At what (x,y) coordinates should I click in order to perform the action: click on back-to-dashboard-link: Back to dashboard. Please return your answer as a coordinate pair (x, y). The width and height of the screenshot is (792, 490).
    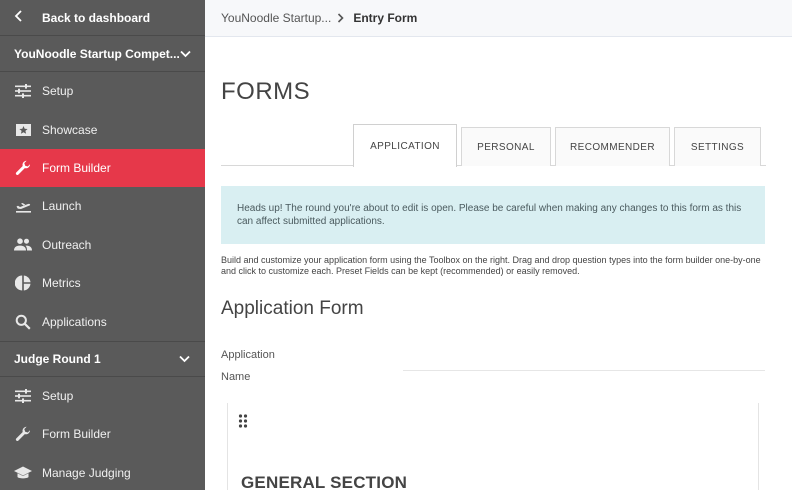
    Looking at the image, I should click on (102, 18).